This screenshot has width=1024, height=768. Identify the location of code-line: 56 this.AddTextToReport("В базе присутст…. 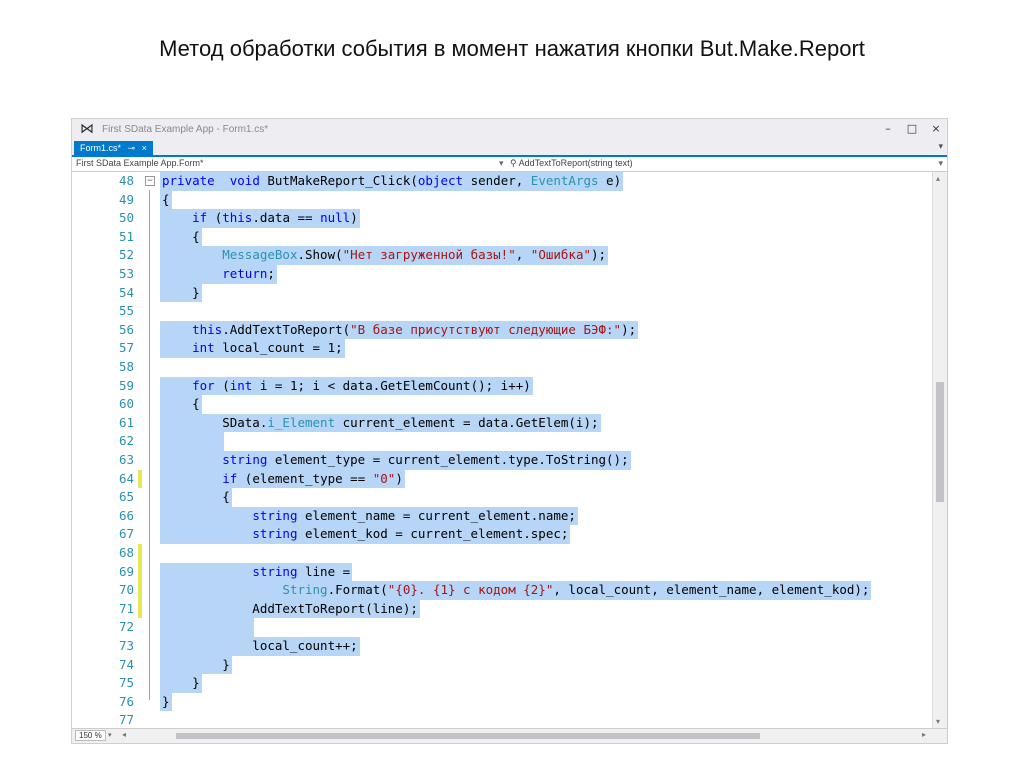
(502, 330).